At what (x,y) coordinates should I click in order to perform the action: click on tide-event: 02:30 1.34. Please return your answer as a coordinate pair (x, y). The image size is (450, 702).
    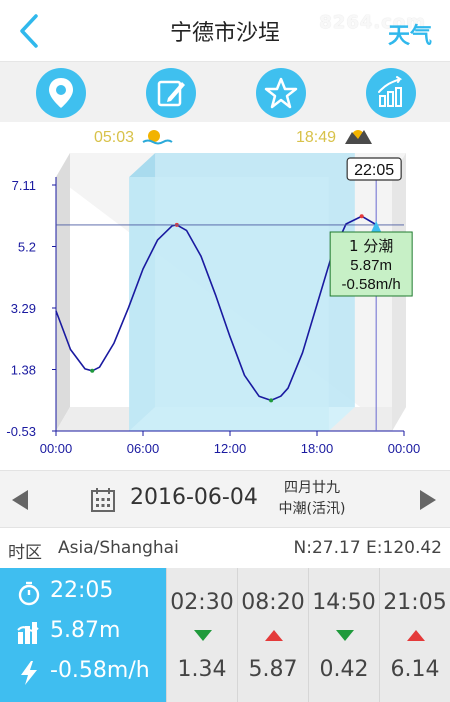
    Looking at the image, I should click on (201, 635).